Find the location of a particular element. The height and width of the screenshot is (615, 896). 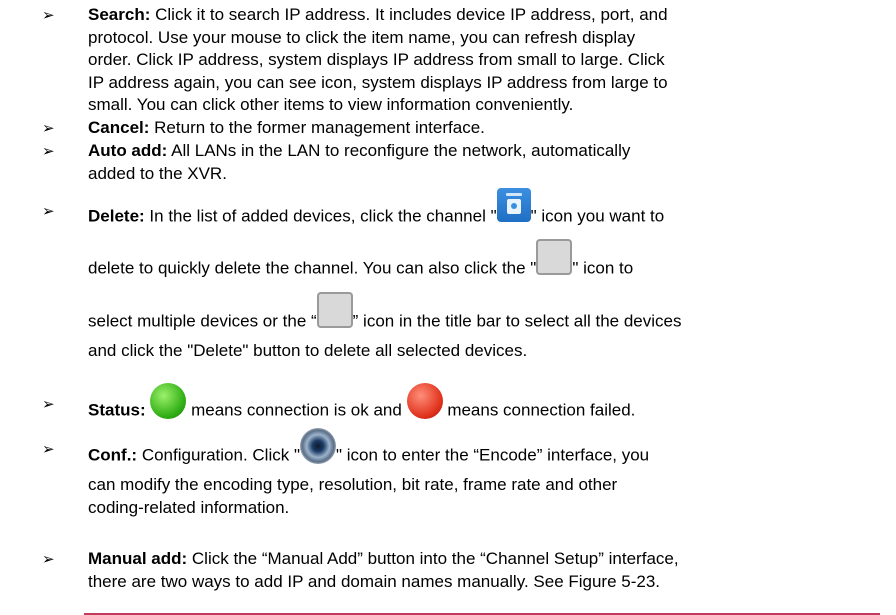

item-segment: select multiple devices or the “ is located at coordinates (202, 321).